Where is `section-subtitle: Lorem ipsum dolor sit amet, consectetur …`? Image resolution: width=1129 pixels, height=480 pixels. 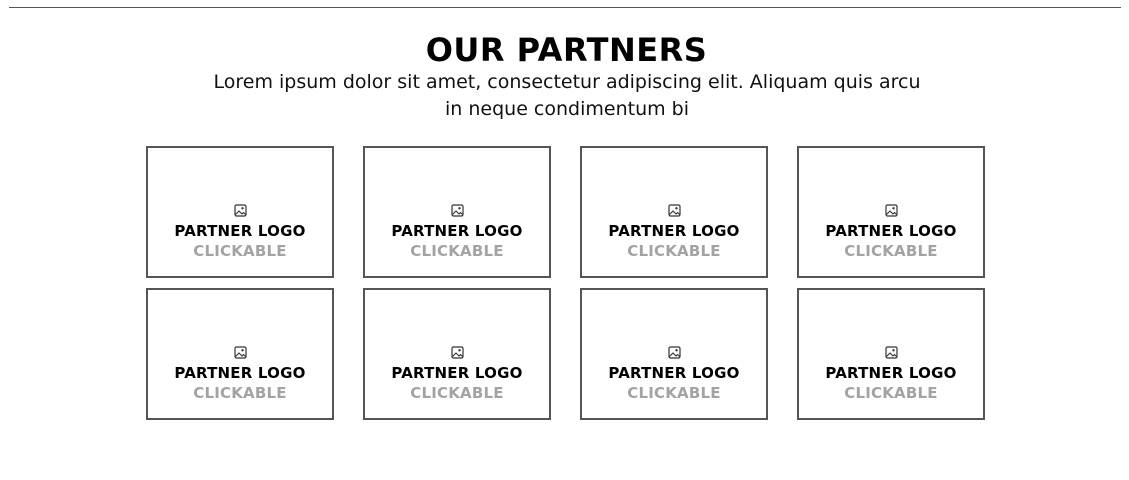
section-subtitle: Lorem ipsum dolor sit amet, consectetur … is located at coordinates (567, 95).